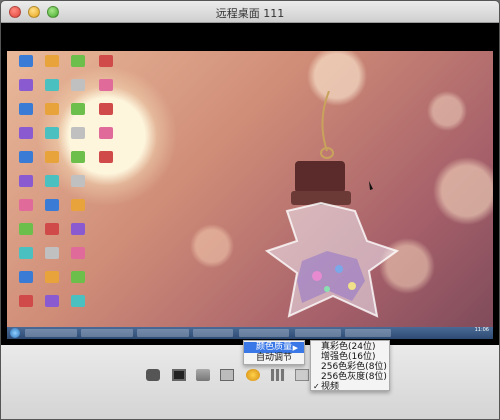 This screenshot has height=420, width=500. What do you see at coordinates (350, 377) in the screenshot?
I see `menu-item-256-gray: 256色灰度(8位)` at bounding box center [350, 377].